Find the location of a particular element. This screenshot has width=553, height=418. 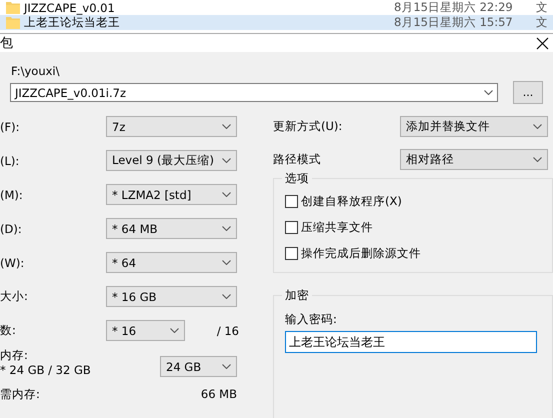

option-checkbox: 操作完成后删除源文件 is located at coordinates (418, 253).